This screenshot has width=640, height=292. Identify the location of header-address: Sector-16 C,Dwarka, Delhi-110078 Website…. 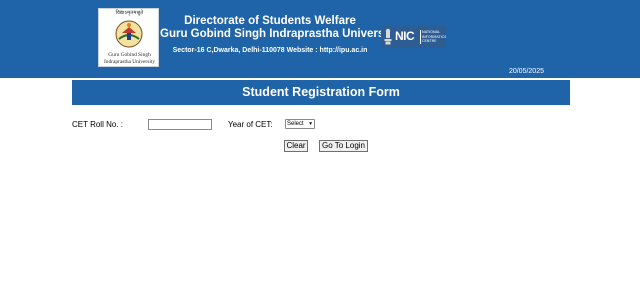
(270, 50).